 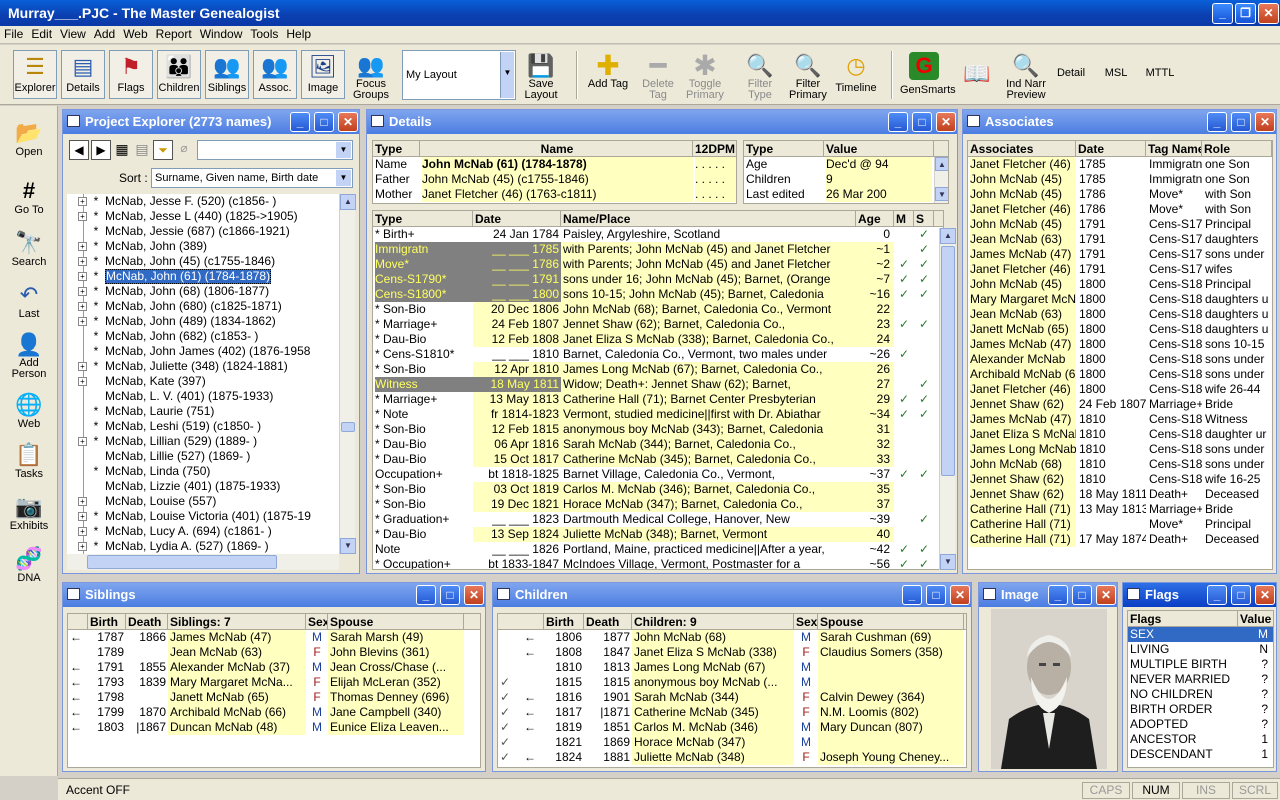 What do you see at coordinates (1120, 239) in the screenshot?
I see `associate-row: Jean McNab (63)1791 Cens-S1790*daughters` at bounding box center [1120, 239].